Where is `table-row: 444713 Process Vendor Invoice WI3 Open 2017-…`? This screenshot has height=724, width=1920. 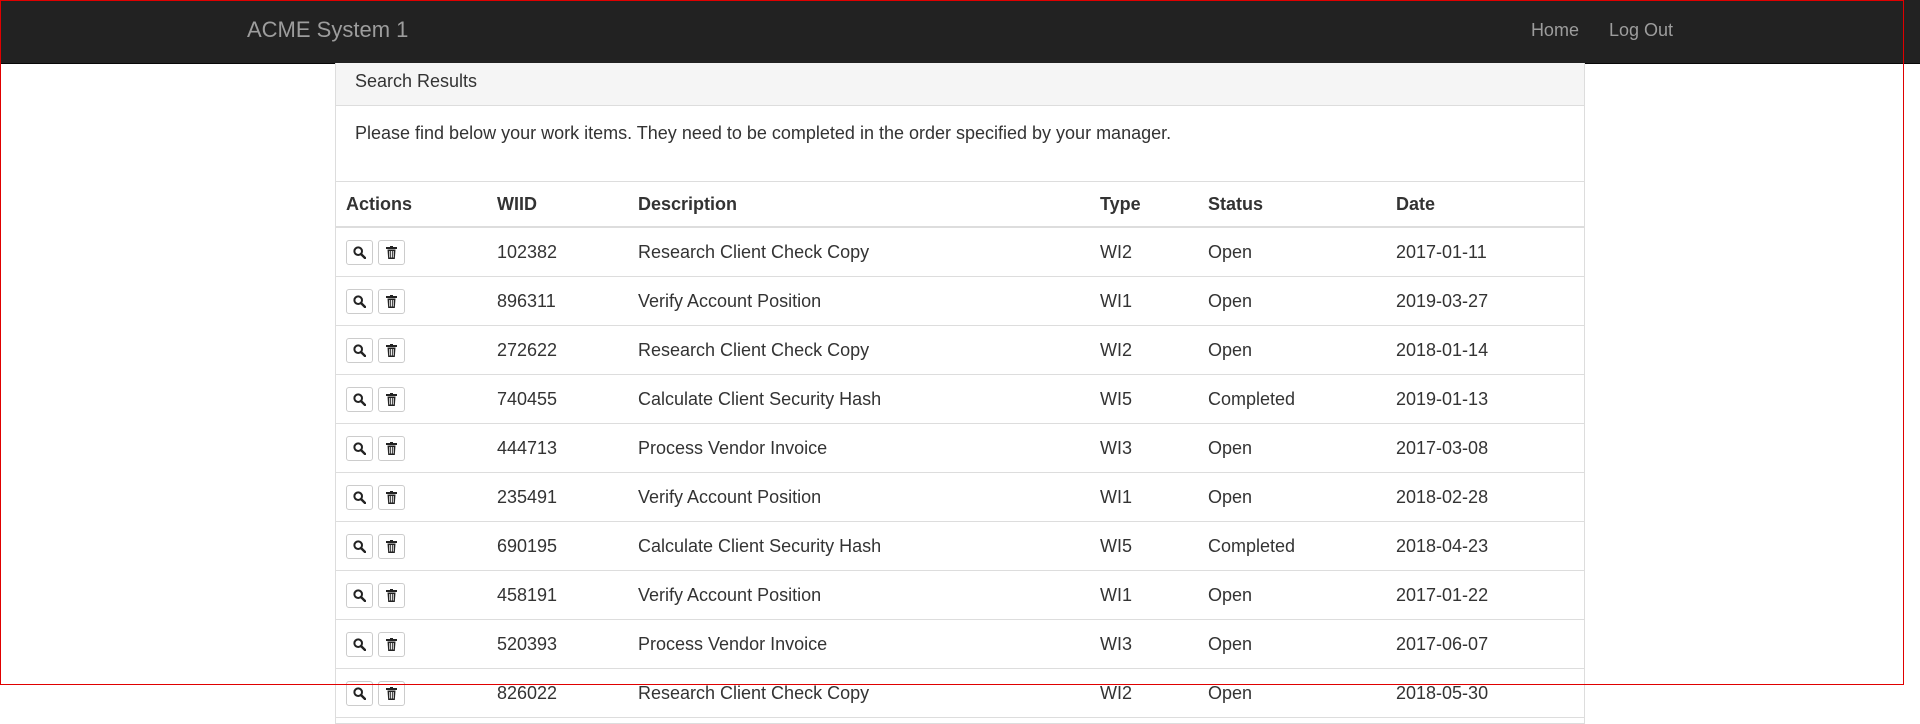 table-row: 444713 Process Vendor Invoice WI3 Open 2017-… is located at coordinates (960, 448).